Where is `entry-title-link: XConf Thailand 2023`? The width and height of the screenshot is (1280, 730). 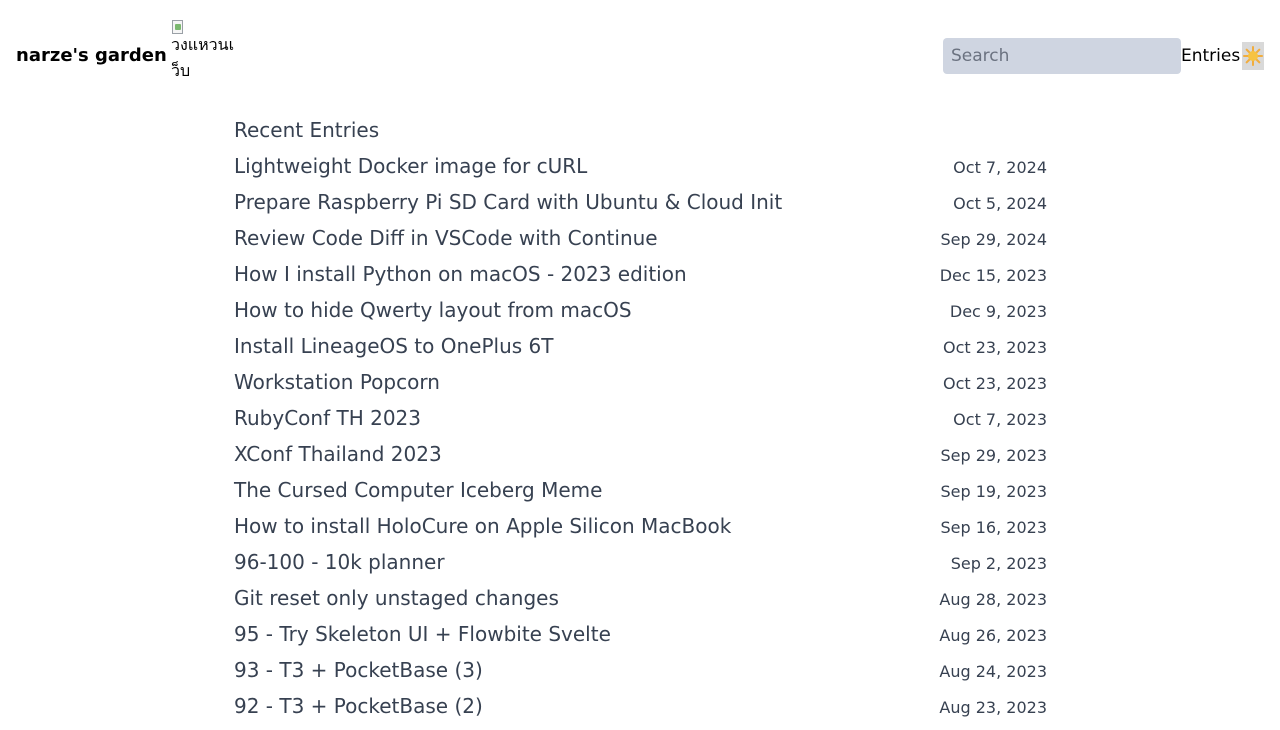 entry-title-link: XConf Thailand 2023 is located at coordinates (338, 454).